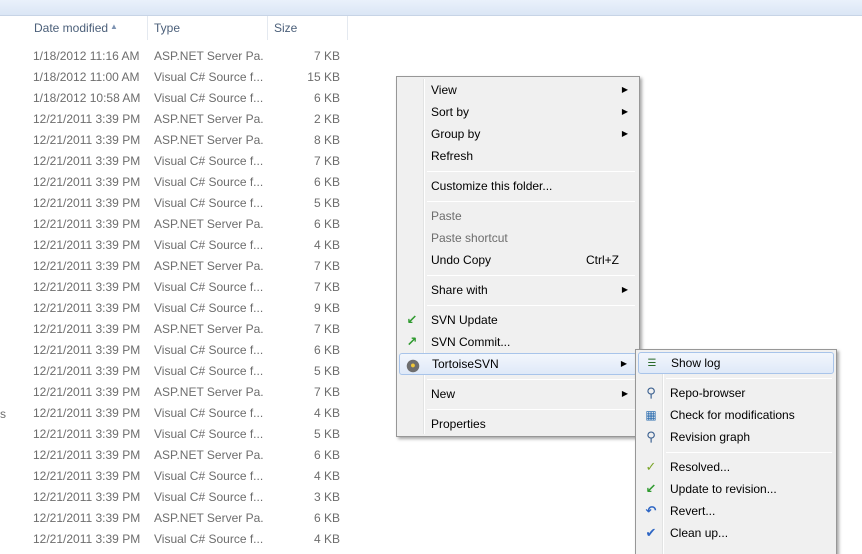  Describe the element at coordinates (623, 363) in the screenshot. I see `chevron-right-icon: ▶` at that location.